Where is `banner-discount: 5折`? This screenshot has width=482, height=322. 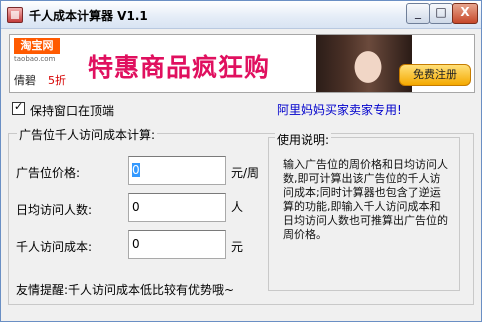
banner-discount: 5折 is located at coordinates (57, 80).